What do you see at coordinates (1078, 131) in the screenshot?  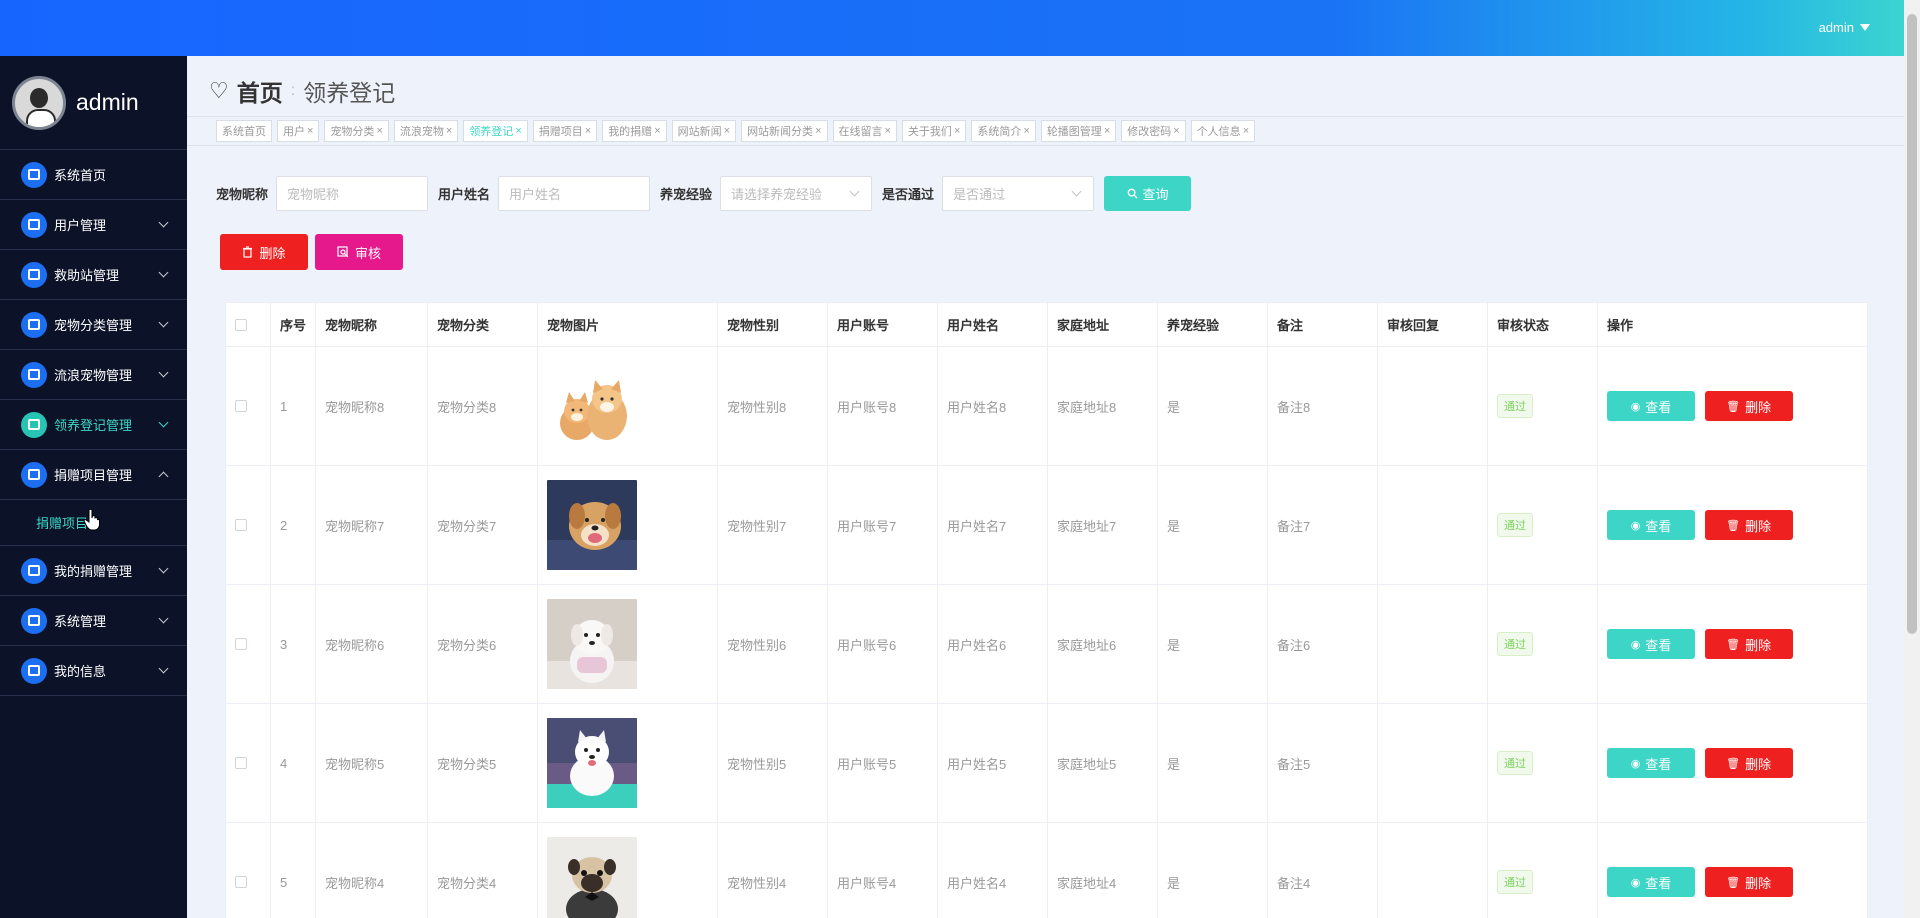 I see `tag-item: 轮播图管理 ×` at bounding box center [1078, 131].